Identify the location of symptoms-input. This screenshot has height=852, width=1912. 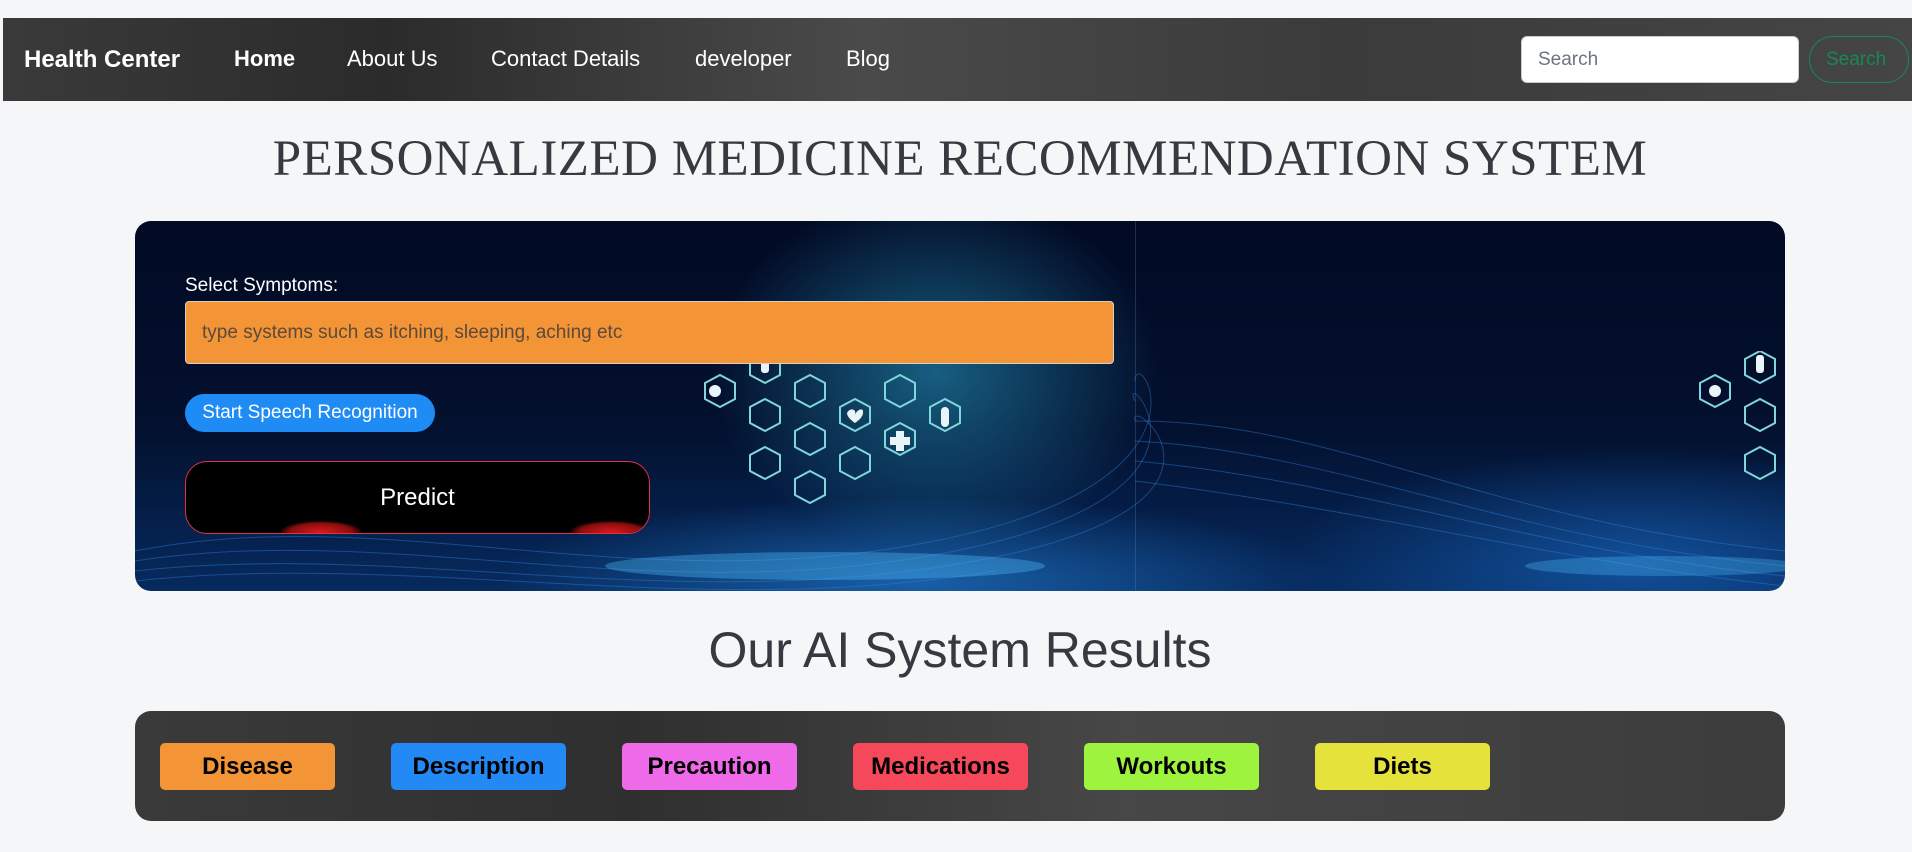
(649, 332).